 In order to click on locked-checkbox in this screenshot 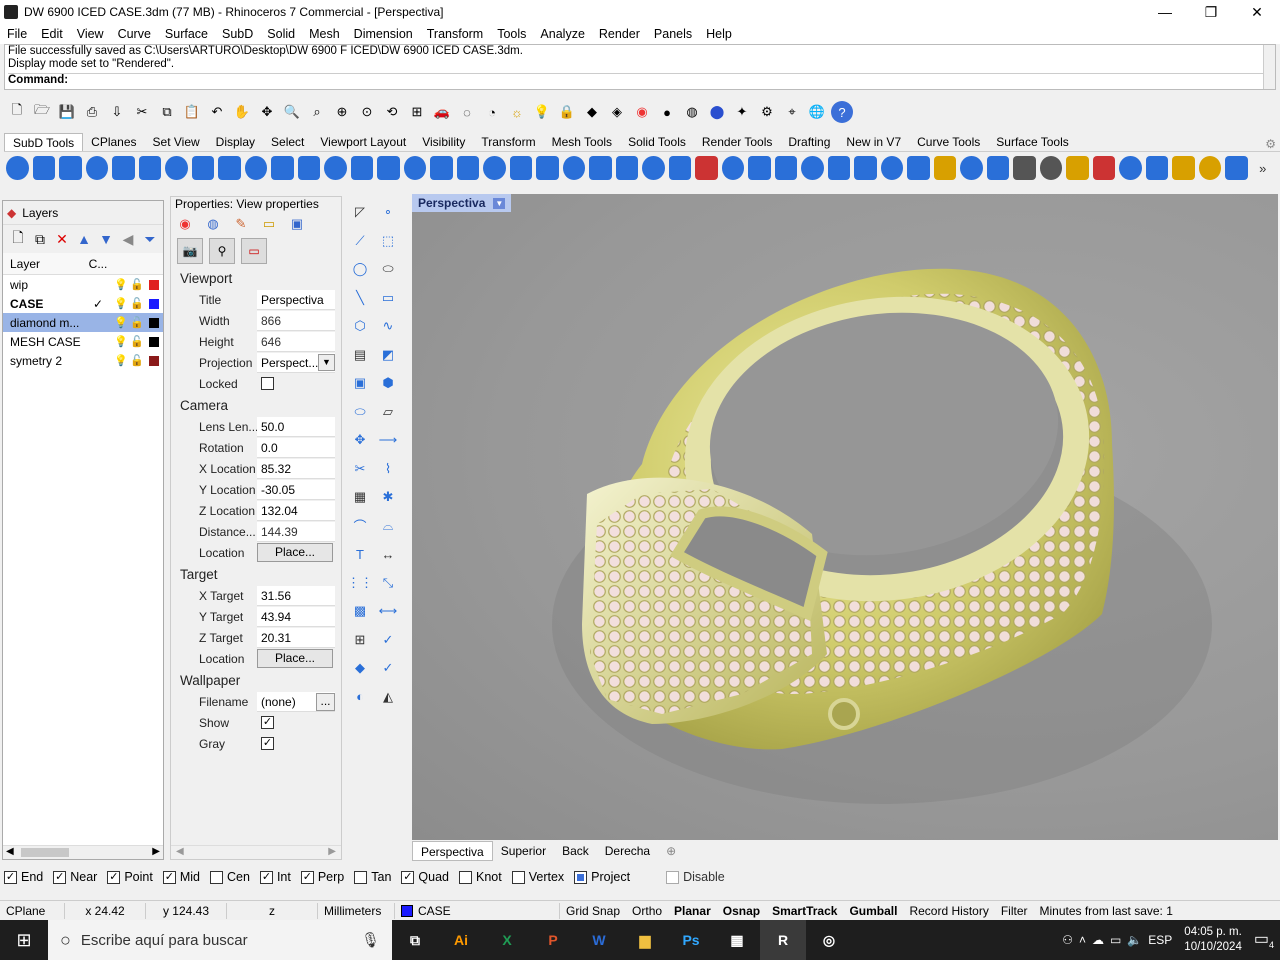, I will do `click(267, 383)`.